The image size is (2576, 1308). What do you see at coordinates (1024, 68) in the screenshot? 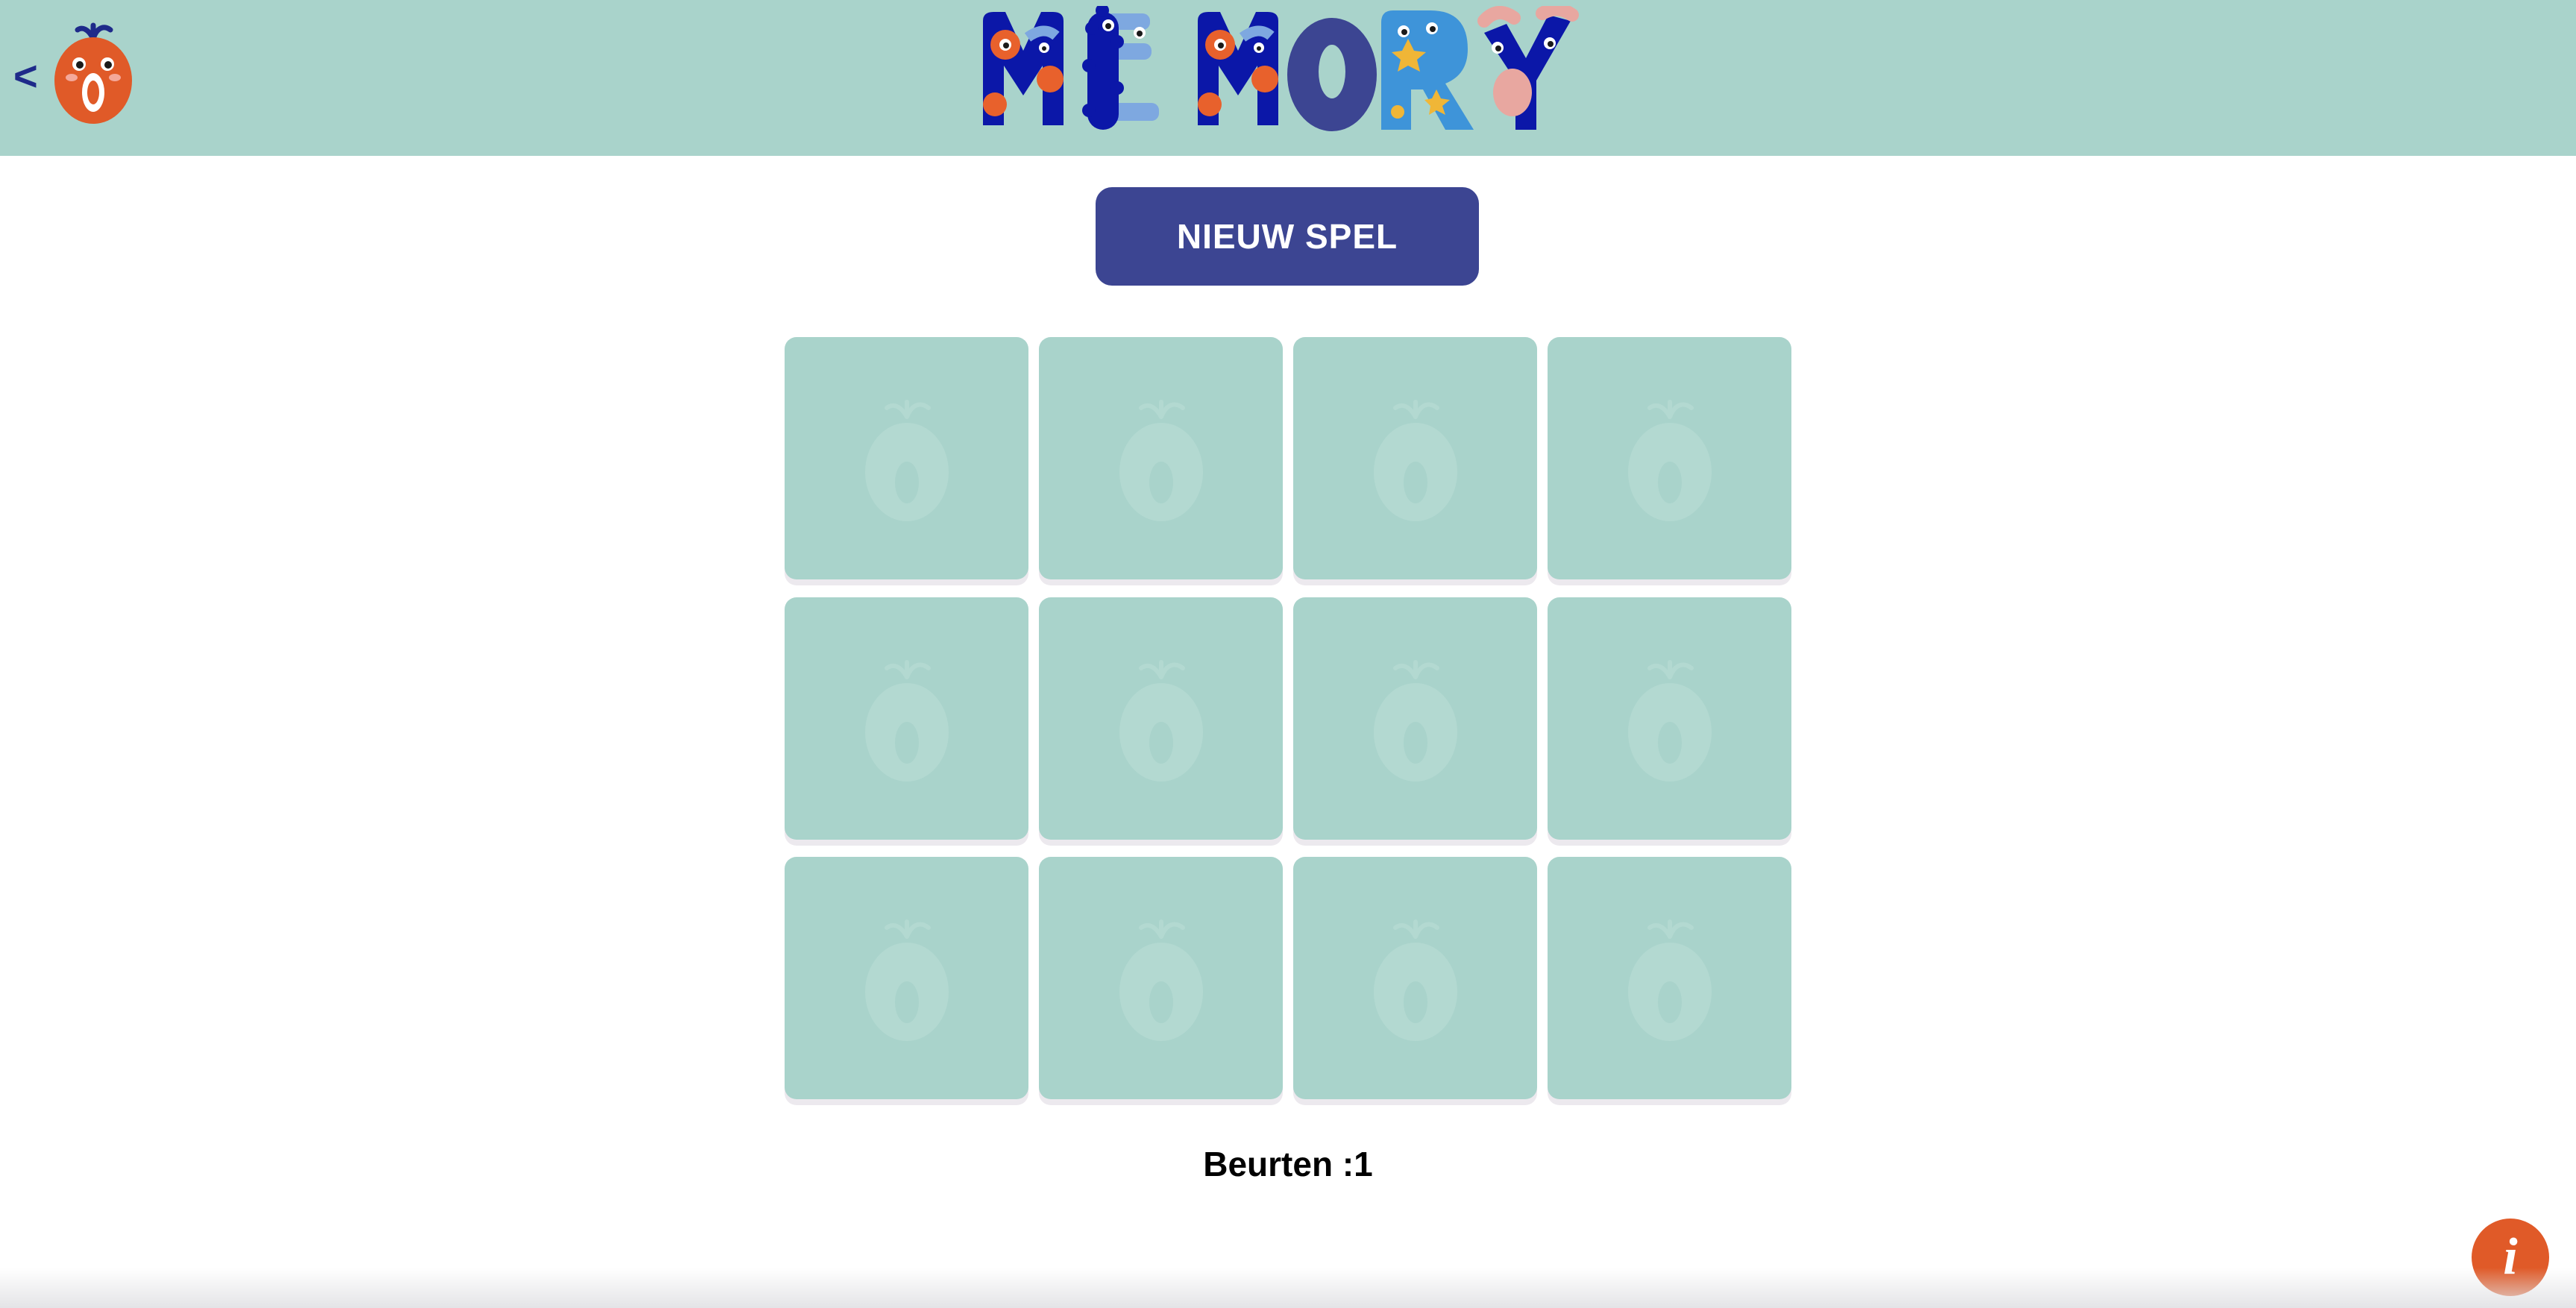
I see `logo-letter-m1-icon` at bounding box center [1024, 68].